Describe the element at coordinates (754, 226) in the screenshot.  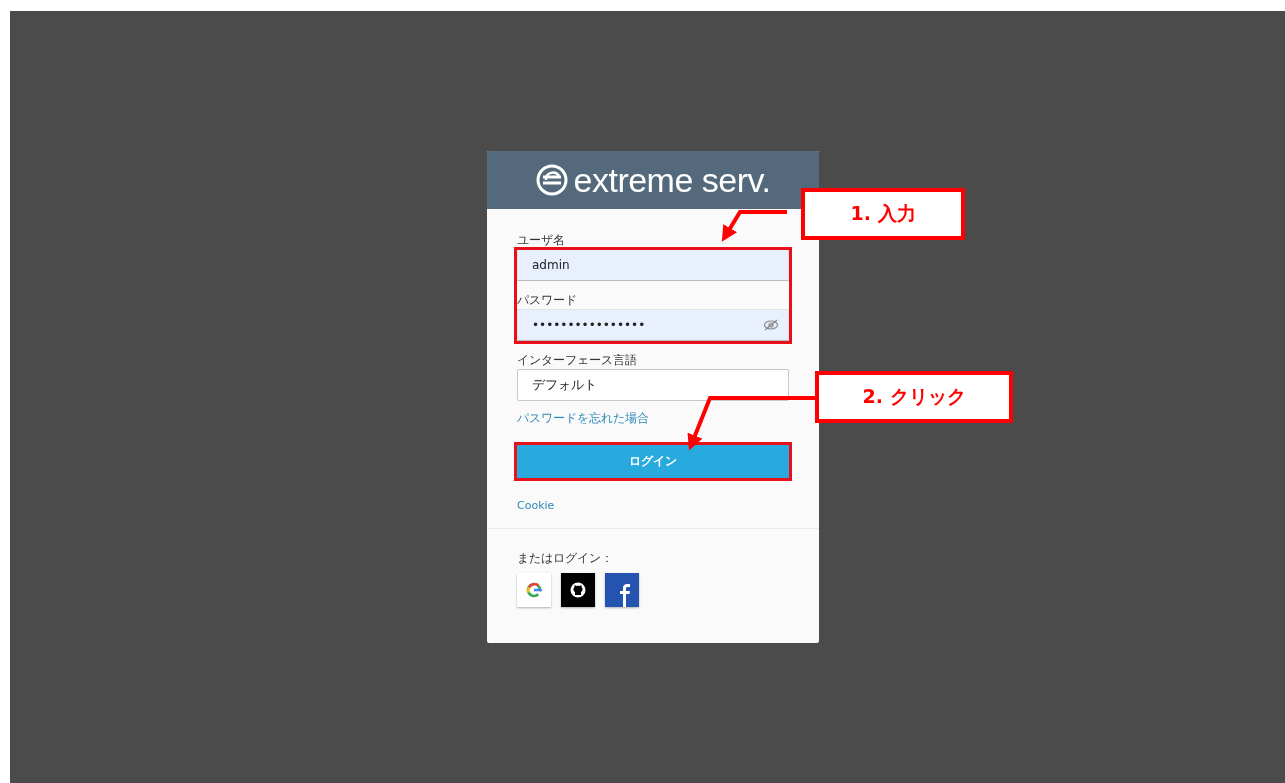
I see `arrow` at that location.